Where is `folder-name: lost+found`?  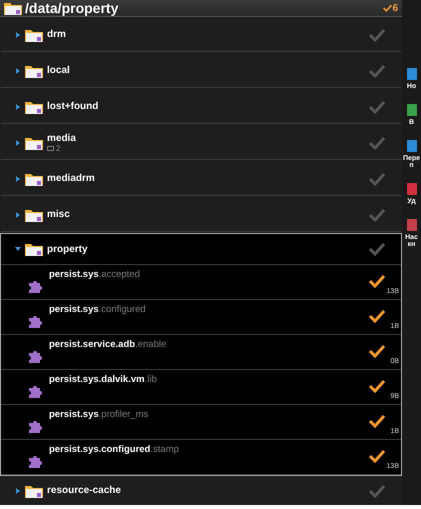
folder-name: lost+found is located at coordinates (73, 106).